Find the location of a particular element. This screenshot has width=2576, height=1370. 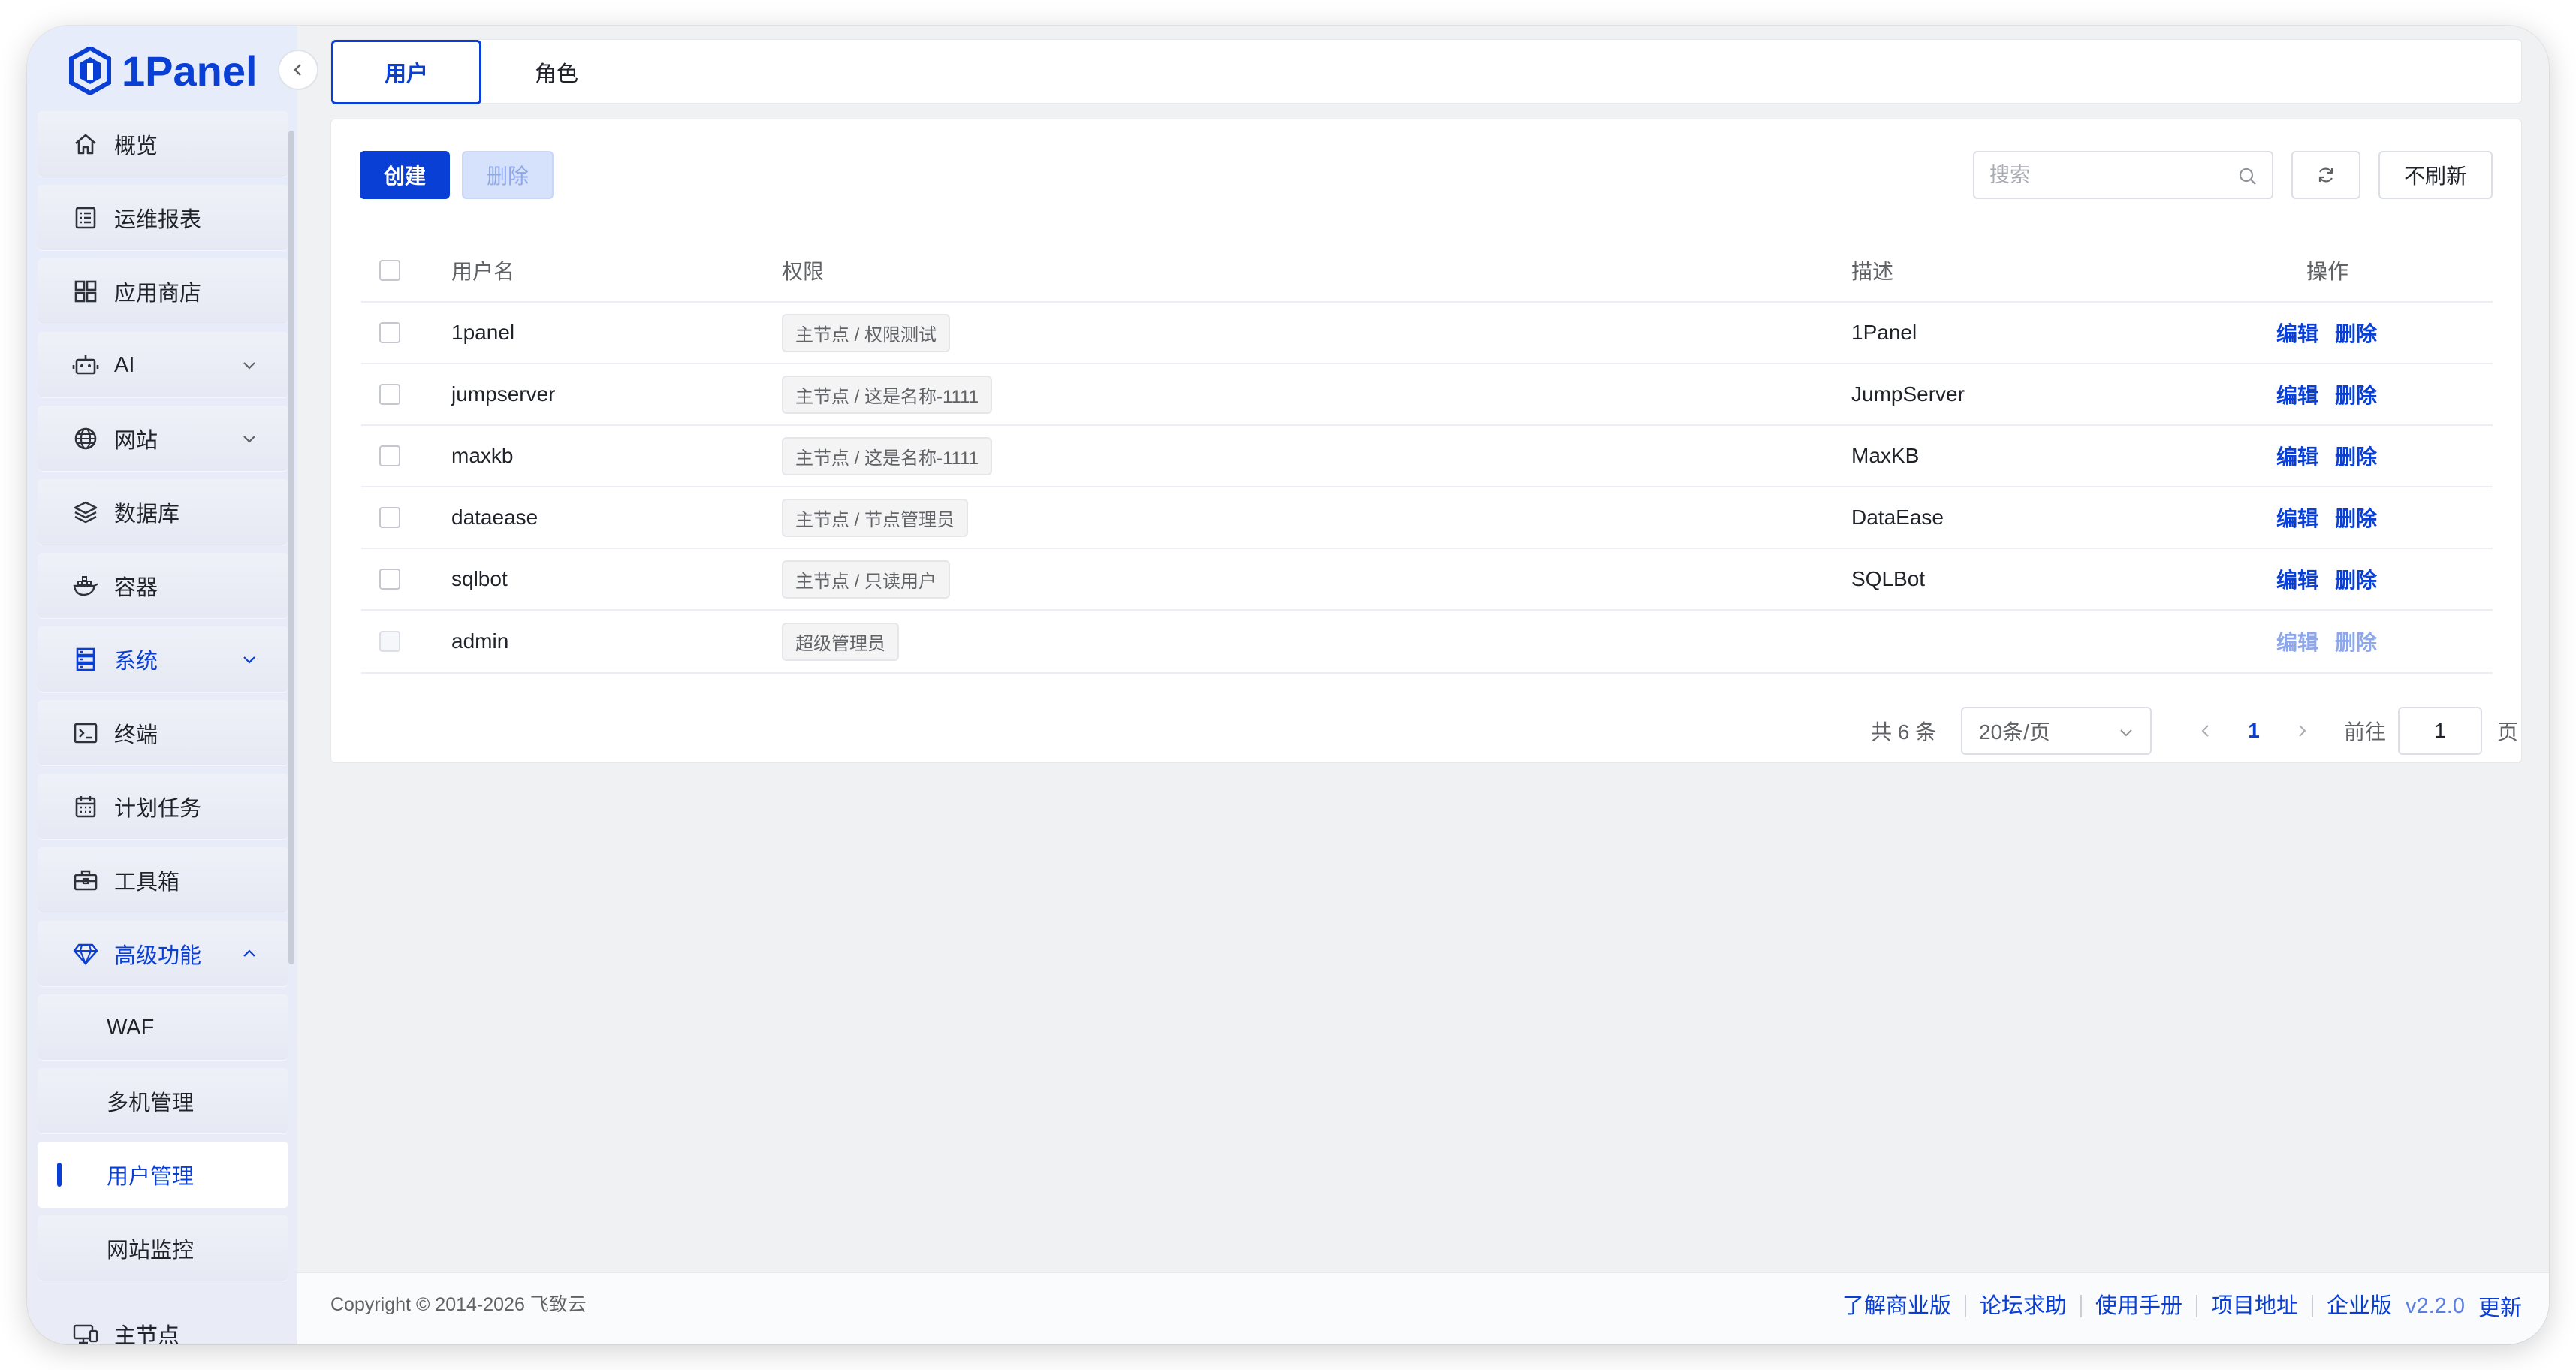

permission-tag: 超级管理员 is located at coordinates (841, 641).